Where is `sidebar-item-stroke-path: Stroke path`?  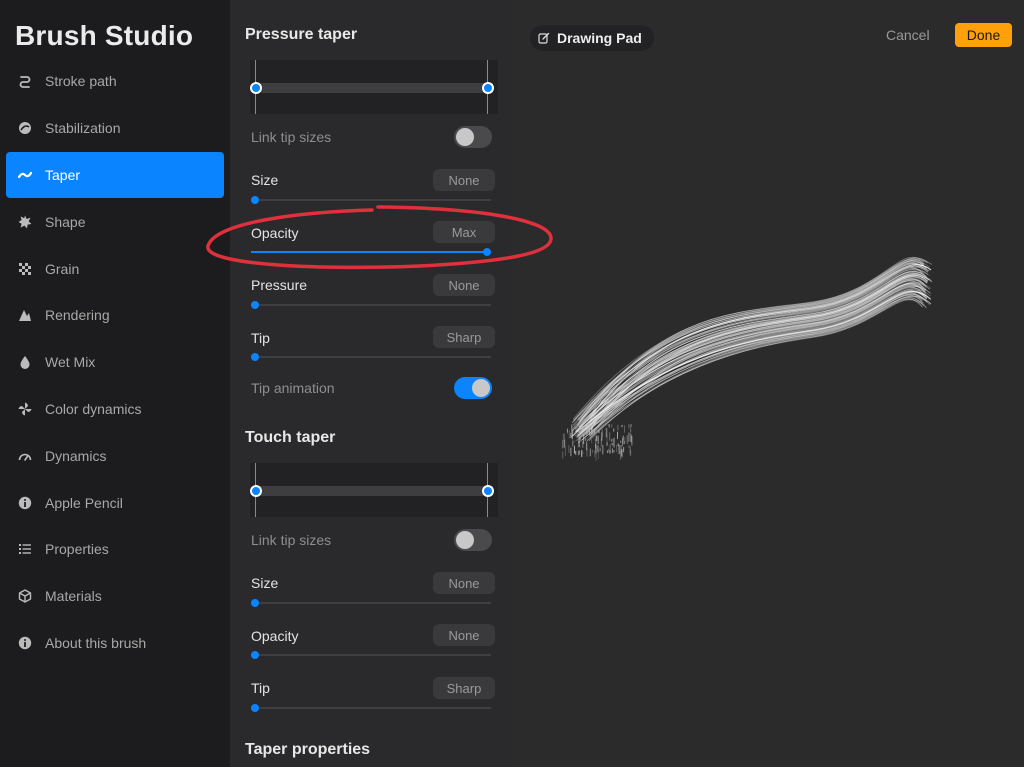
sidebar-item-stroke-path: Stroke path is located at coordinates (115, 81).